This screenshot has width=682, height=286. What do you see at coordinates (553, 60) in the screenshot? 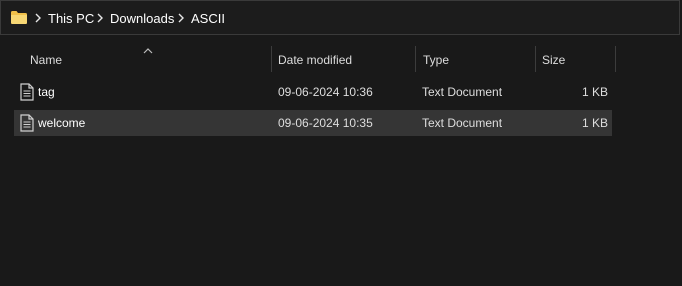
I see `column-header-size: Size` at bounding box center [553, 60].